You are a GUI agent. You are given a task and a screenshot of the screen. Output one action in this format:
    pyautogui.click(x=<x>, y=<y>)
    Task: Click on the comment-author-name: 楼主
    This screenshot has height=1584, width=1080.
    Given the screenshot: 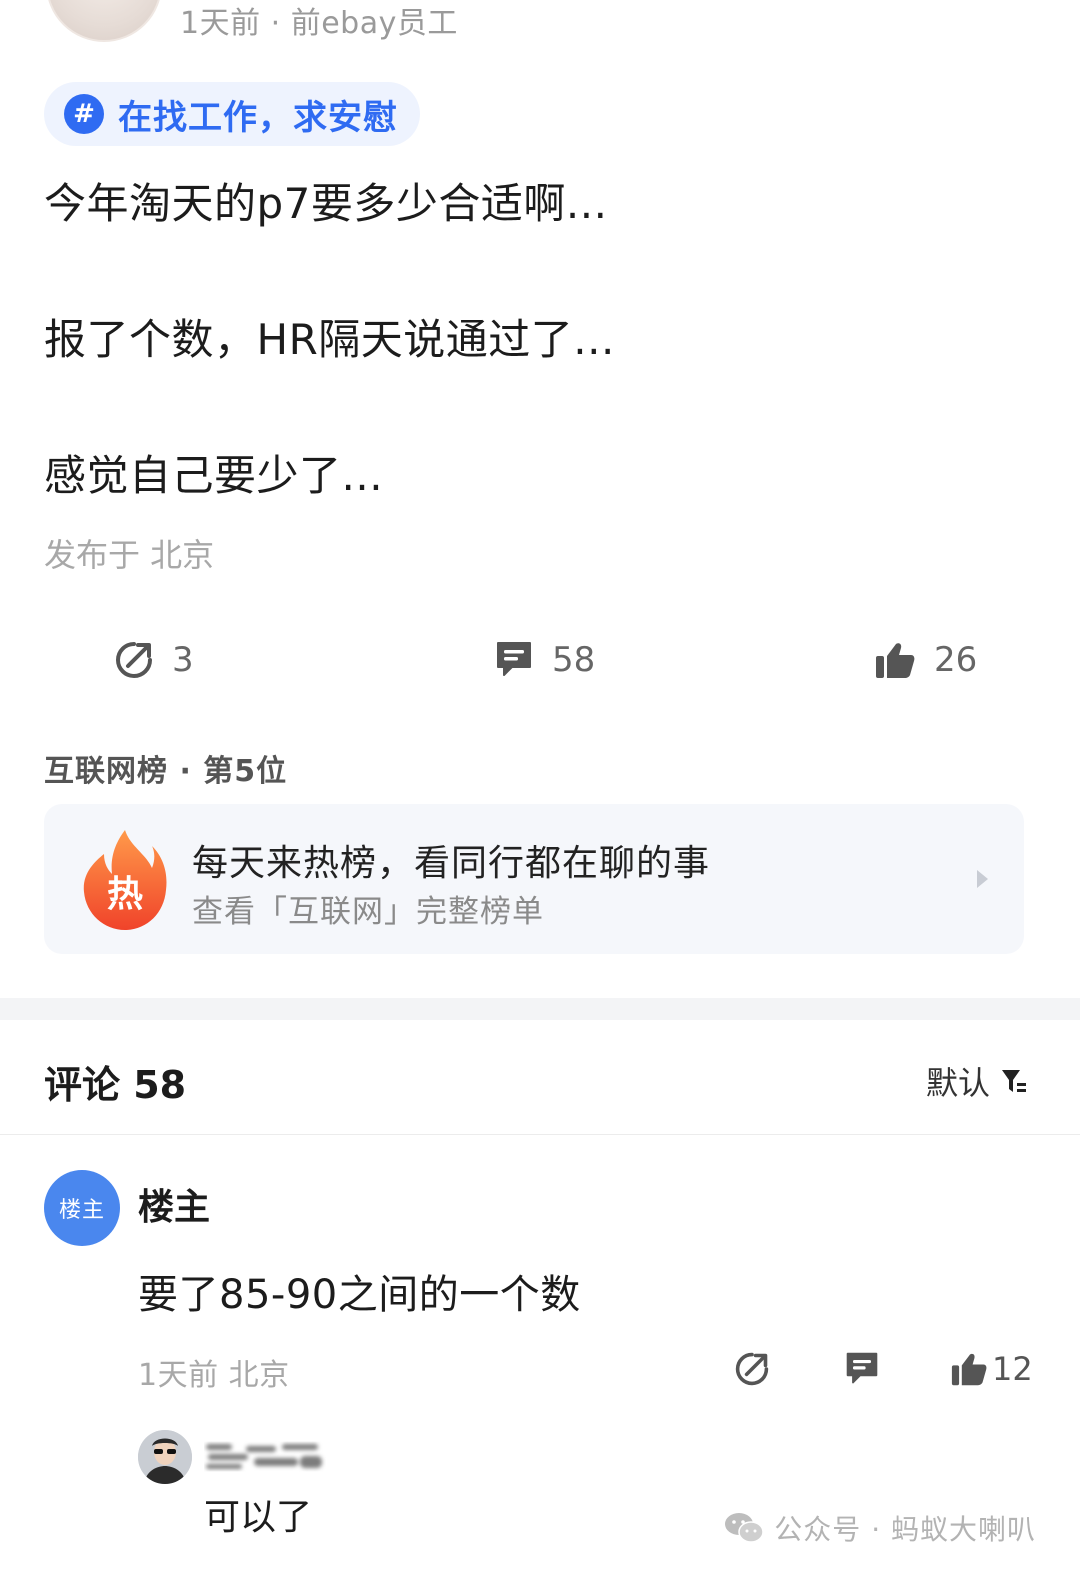 What is the action you would take?
    pyautogui.click(x=174, y=1204)
    